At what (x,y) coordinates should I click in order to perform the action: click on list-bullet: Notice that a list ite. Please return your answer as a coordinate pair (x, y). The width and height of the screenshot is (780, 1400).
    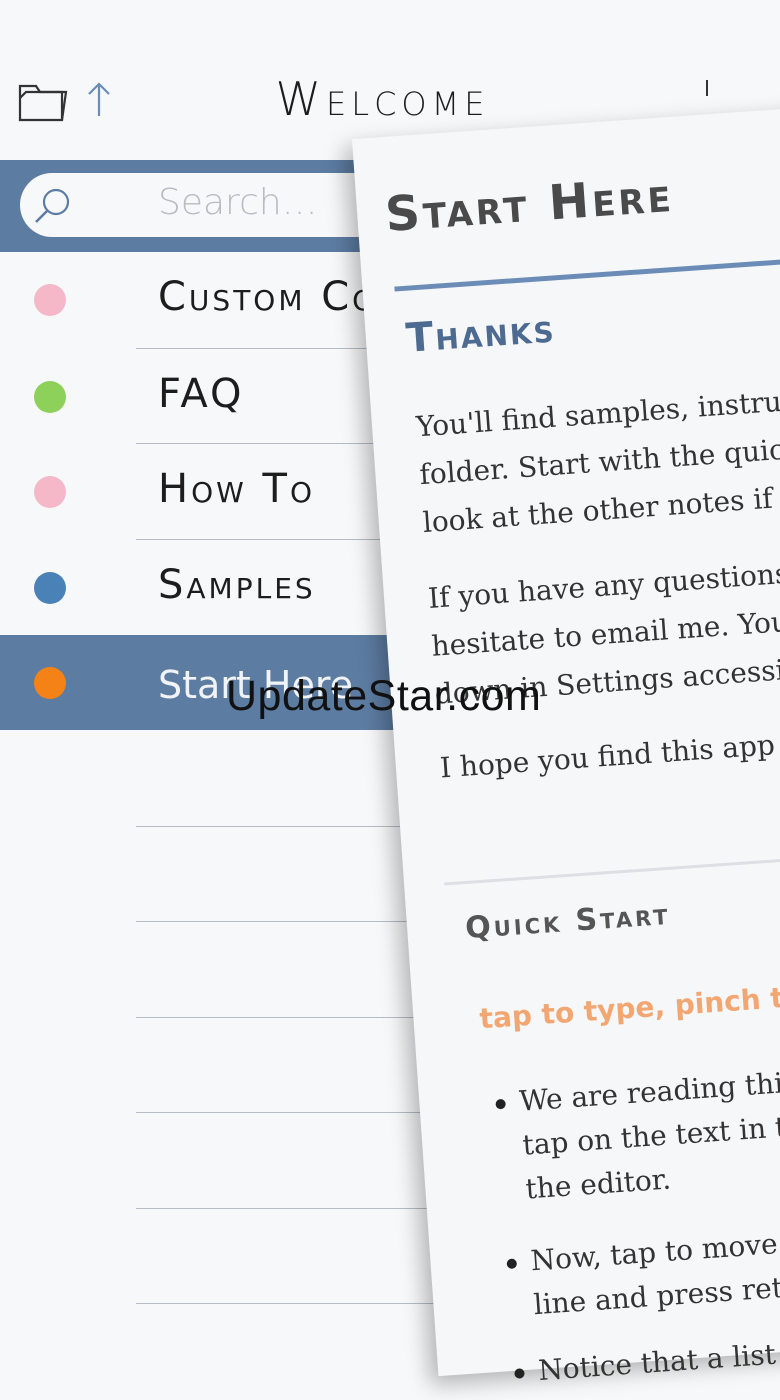
    Looking at the image, I should click on (647, 1354).